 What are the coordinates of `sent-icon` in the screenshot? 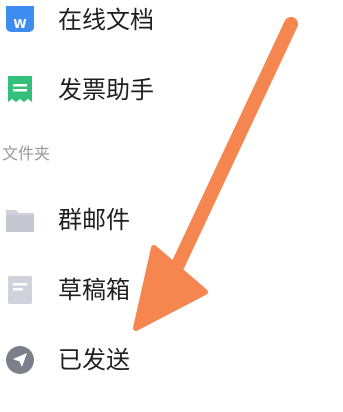 It's located at (20, 360).